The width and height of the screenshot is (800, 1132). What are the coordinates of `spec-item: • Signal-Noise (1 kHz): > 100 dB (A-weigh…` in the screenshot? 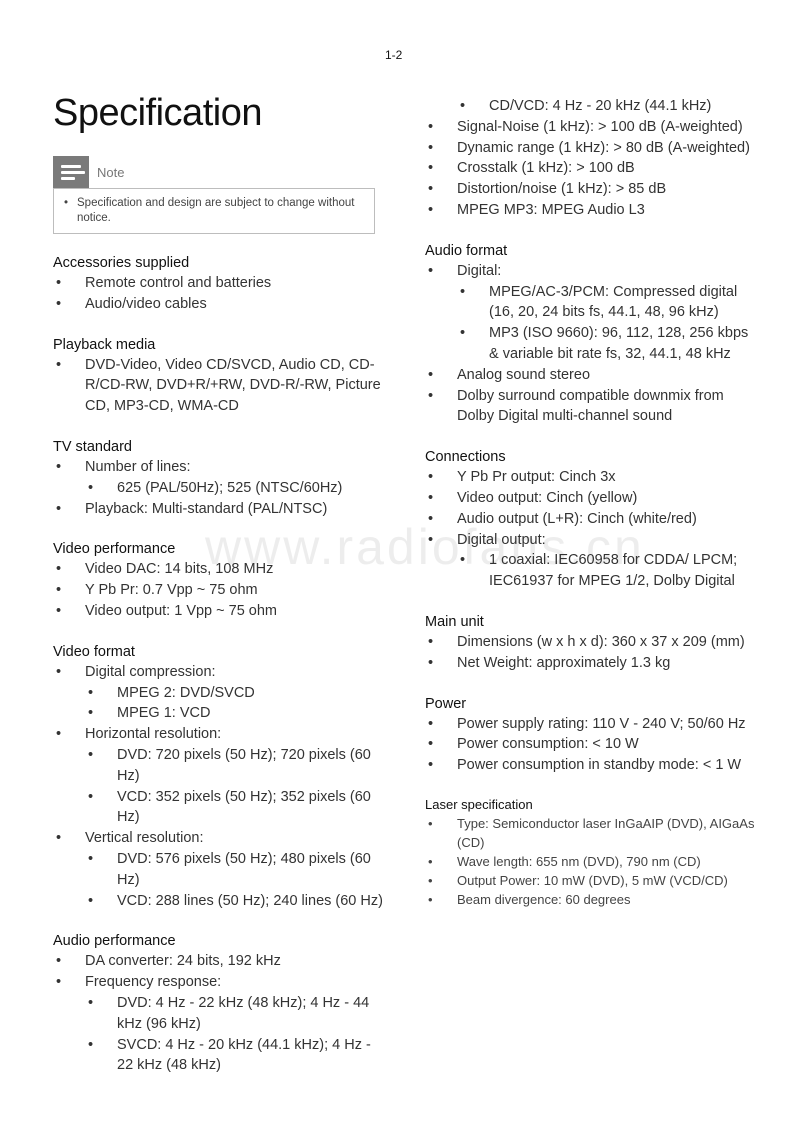 It's located at (590, 127).